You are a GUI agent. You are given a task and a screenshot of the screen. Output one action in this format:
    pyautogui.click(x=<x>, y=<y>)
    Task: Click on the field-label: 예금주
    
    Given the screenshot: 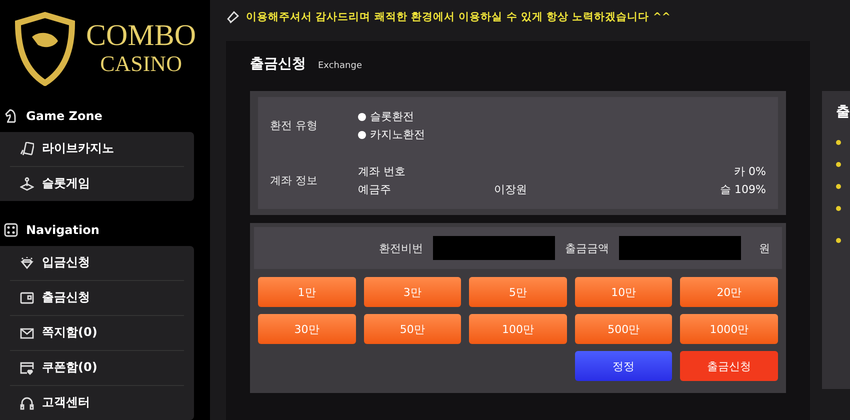 What is the action you would take?
    pyautogui.click(x=375, y=189)
    